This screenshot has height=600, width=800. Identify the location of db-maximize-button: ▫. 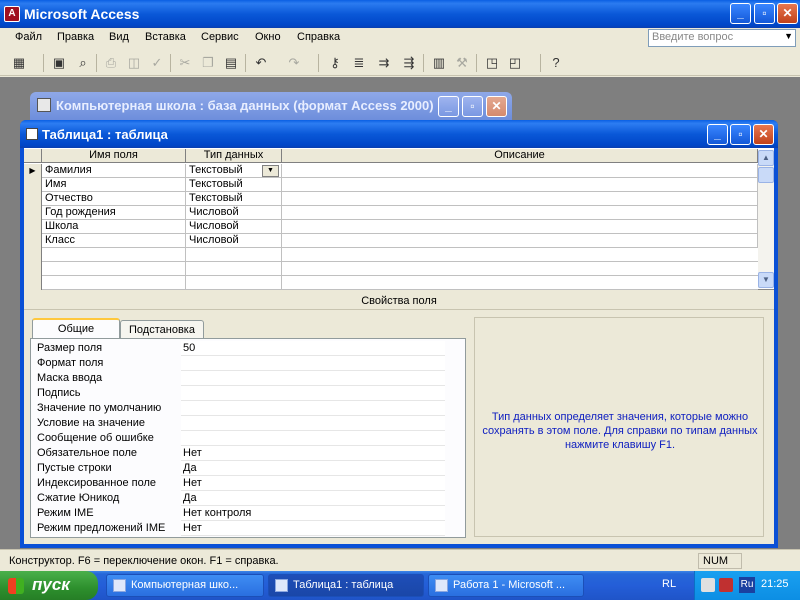
(472, 106).